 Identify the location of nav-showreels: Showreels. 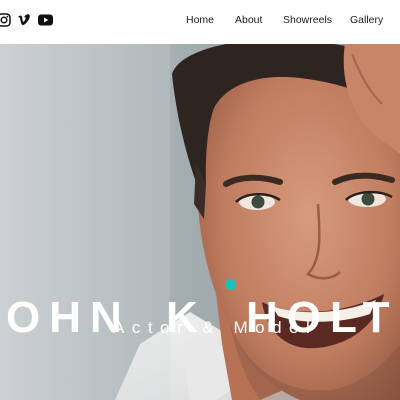
(307, 20).